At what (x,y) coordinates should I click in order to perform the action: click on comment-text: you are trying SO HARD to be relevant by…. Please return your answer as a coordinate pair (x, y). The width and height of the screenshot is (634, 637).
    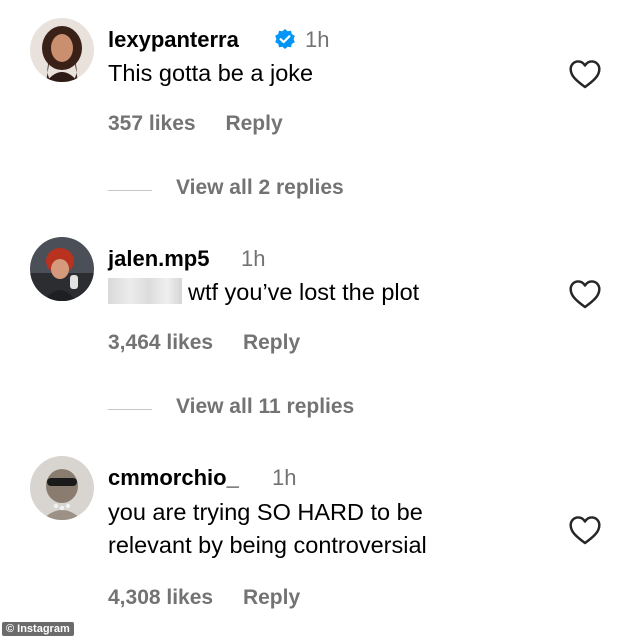
    Looking at the image, I should click on (267, 529).